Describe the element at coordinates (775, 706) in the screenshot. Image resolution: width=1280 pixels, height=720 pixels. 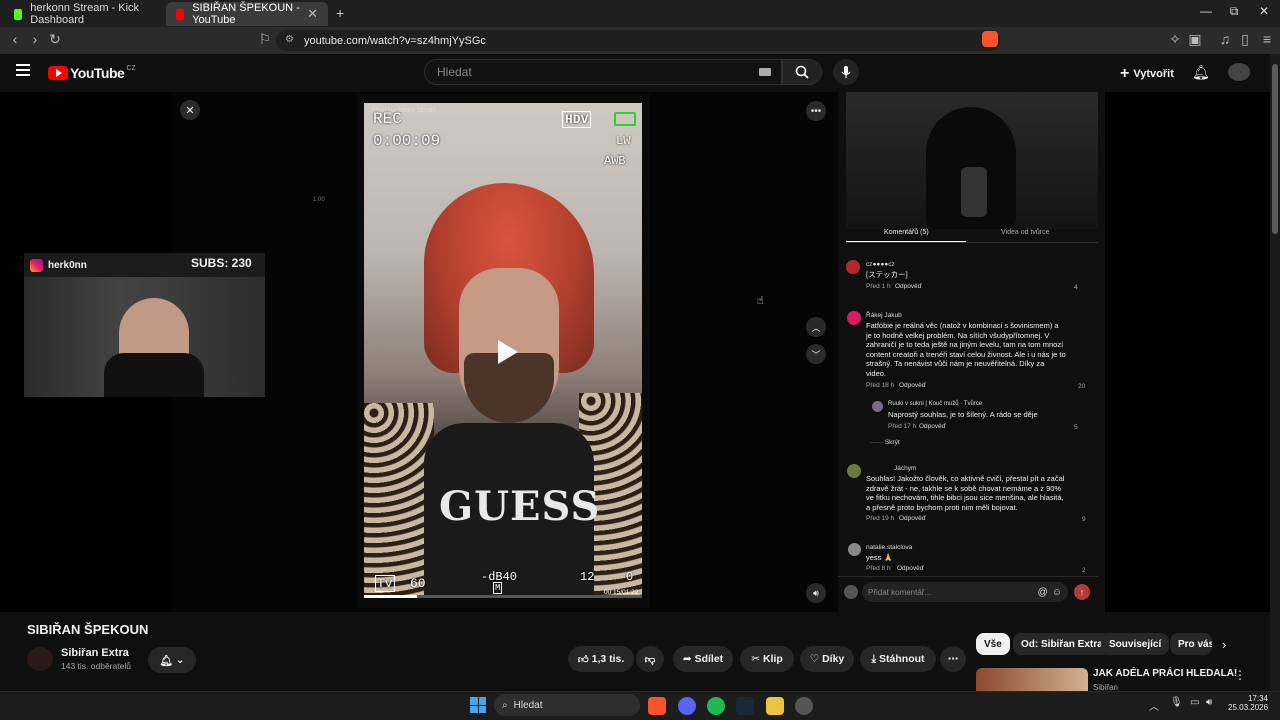
I see `file-explorer-taskbar-icon` at that location.